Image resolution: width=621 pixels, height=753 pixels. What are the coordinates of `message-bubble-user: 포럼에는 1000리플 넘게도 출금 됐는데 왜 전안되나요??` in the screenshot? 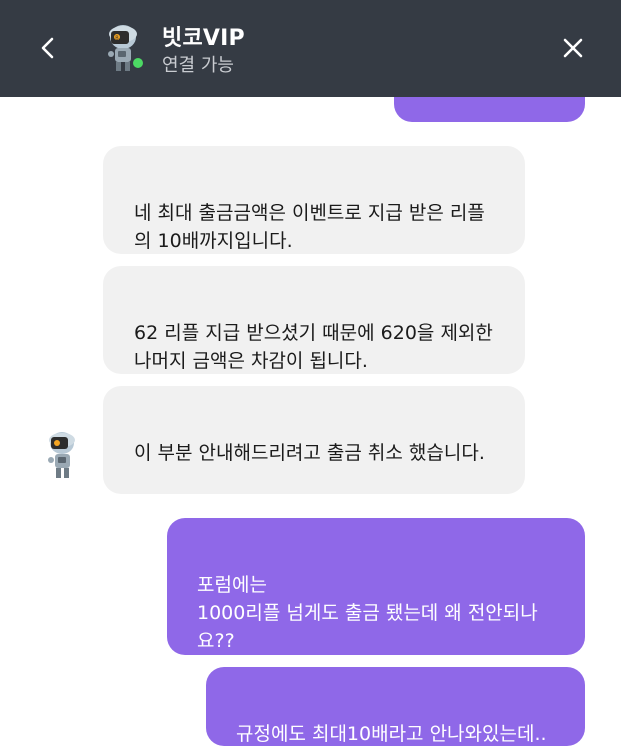 It's located at (376, 586).